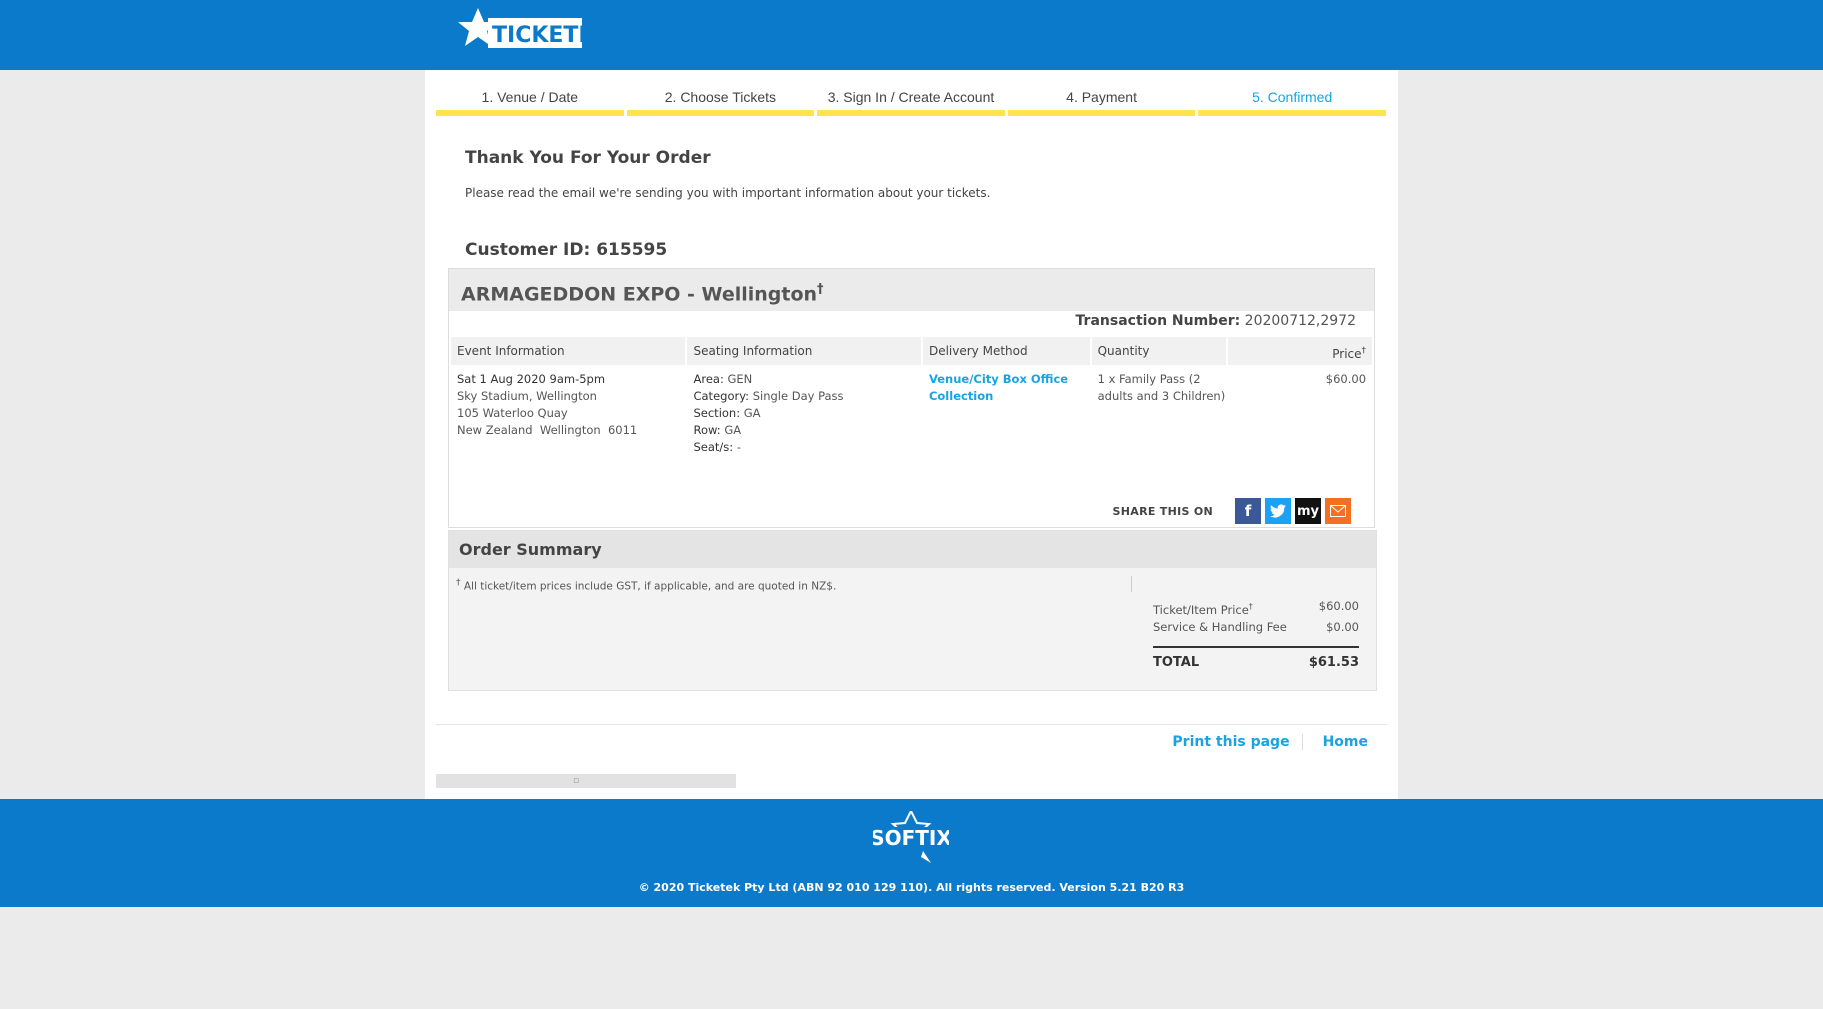 The image size is (1823, 1009). What do you see at coordinates (1364, 351) in the screenshot?
I see `col-price-mark: †` at bounding box center [1364, 351].